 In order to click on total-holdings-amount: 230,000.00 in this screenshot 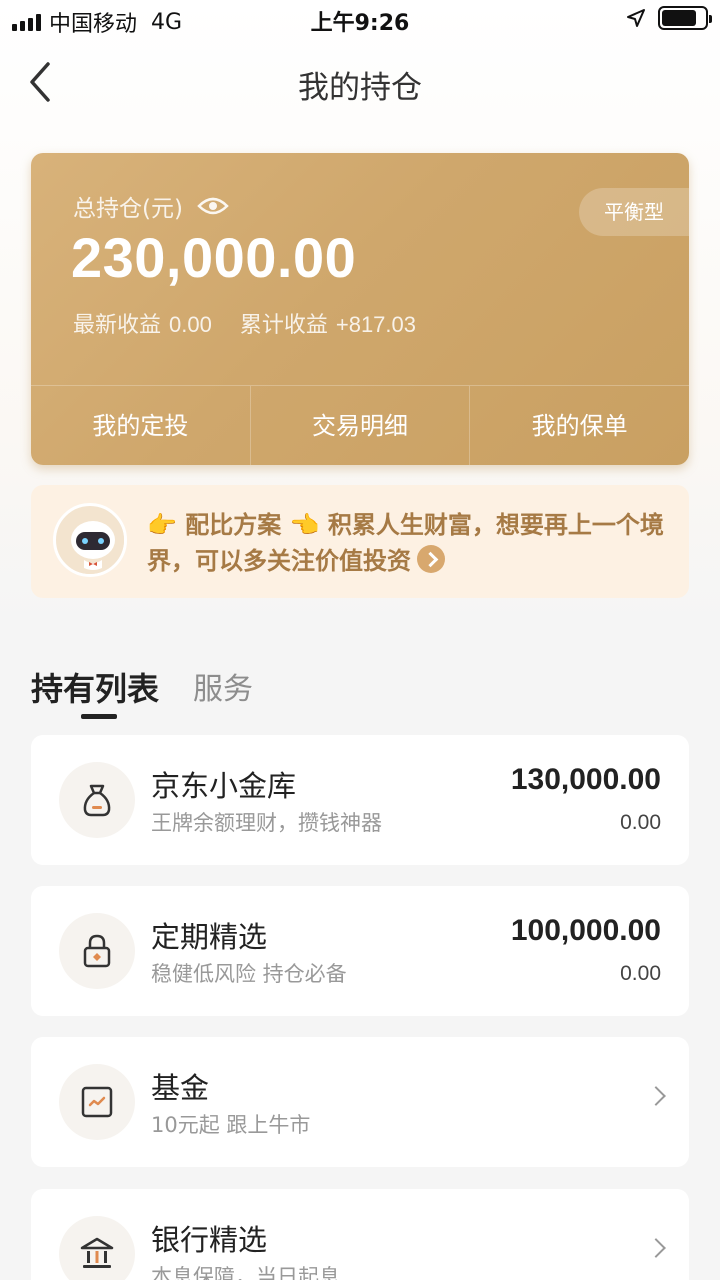, I will do `click(214, 257)`.